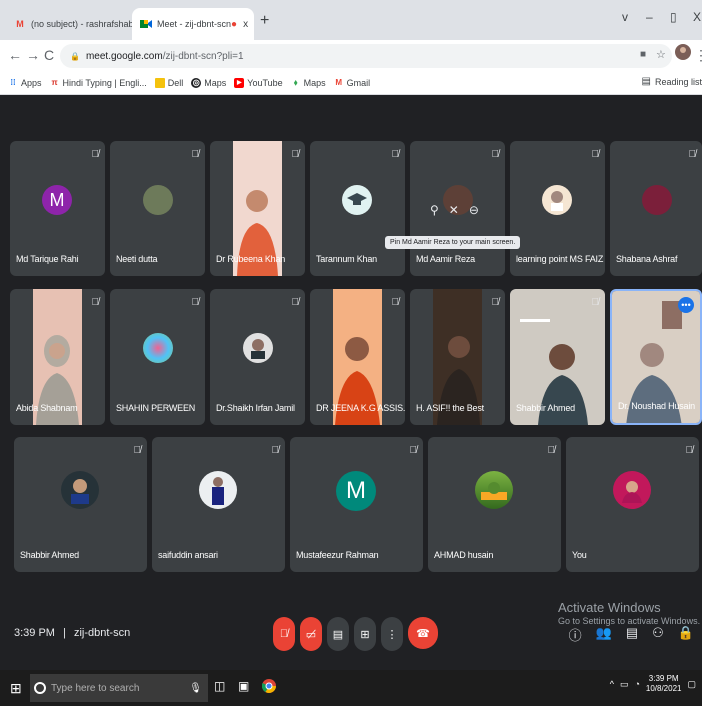  Describe the element at coordinates (494, 504) in the screenshot. I see `participant-tile: 🎙̸ AHMAD husain` at that location.